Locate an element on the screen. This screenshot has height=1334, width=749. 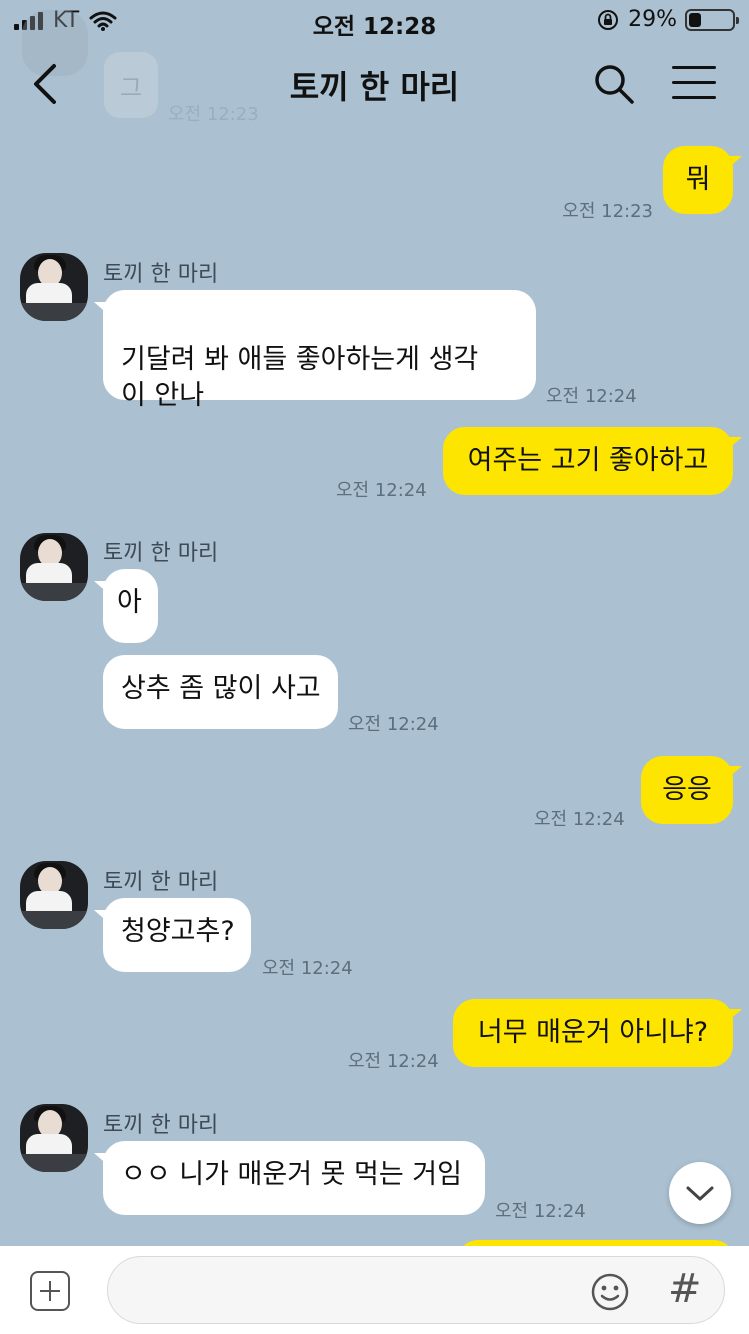
incoming-message-bubble: 기달려 봐 애들 좋아하는게 생각 이 안나 is located at coordinates (315, 350).